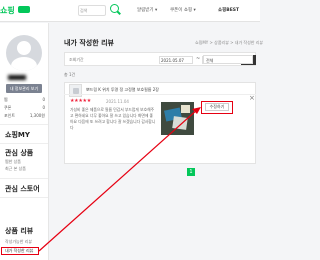  I want to click on shopping-logo: 쇼핑, so click(7, 10).